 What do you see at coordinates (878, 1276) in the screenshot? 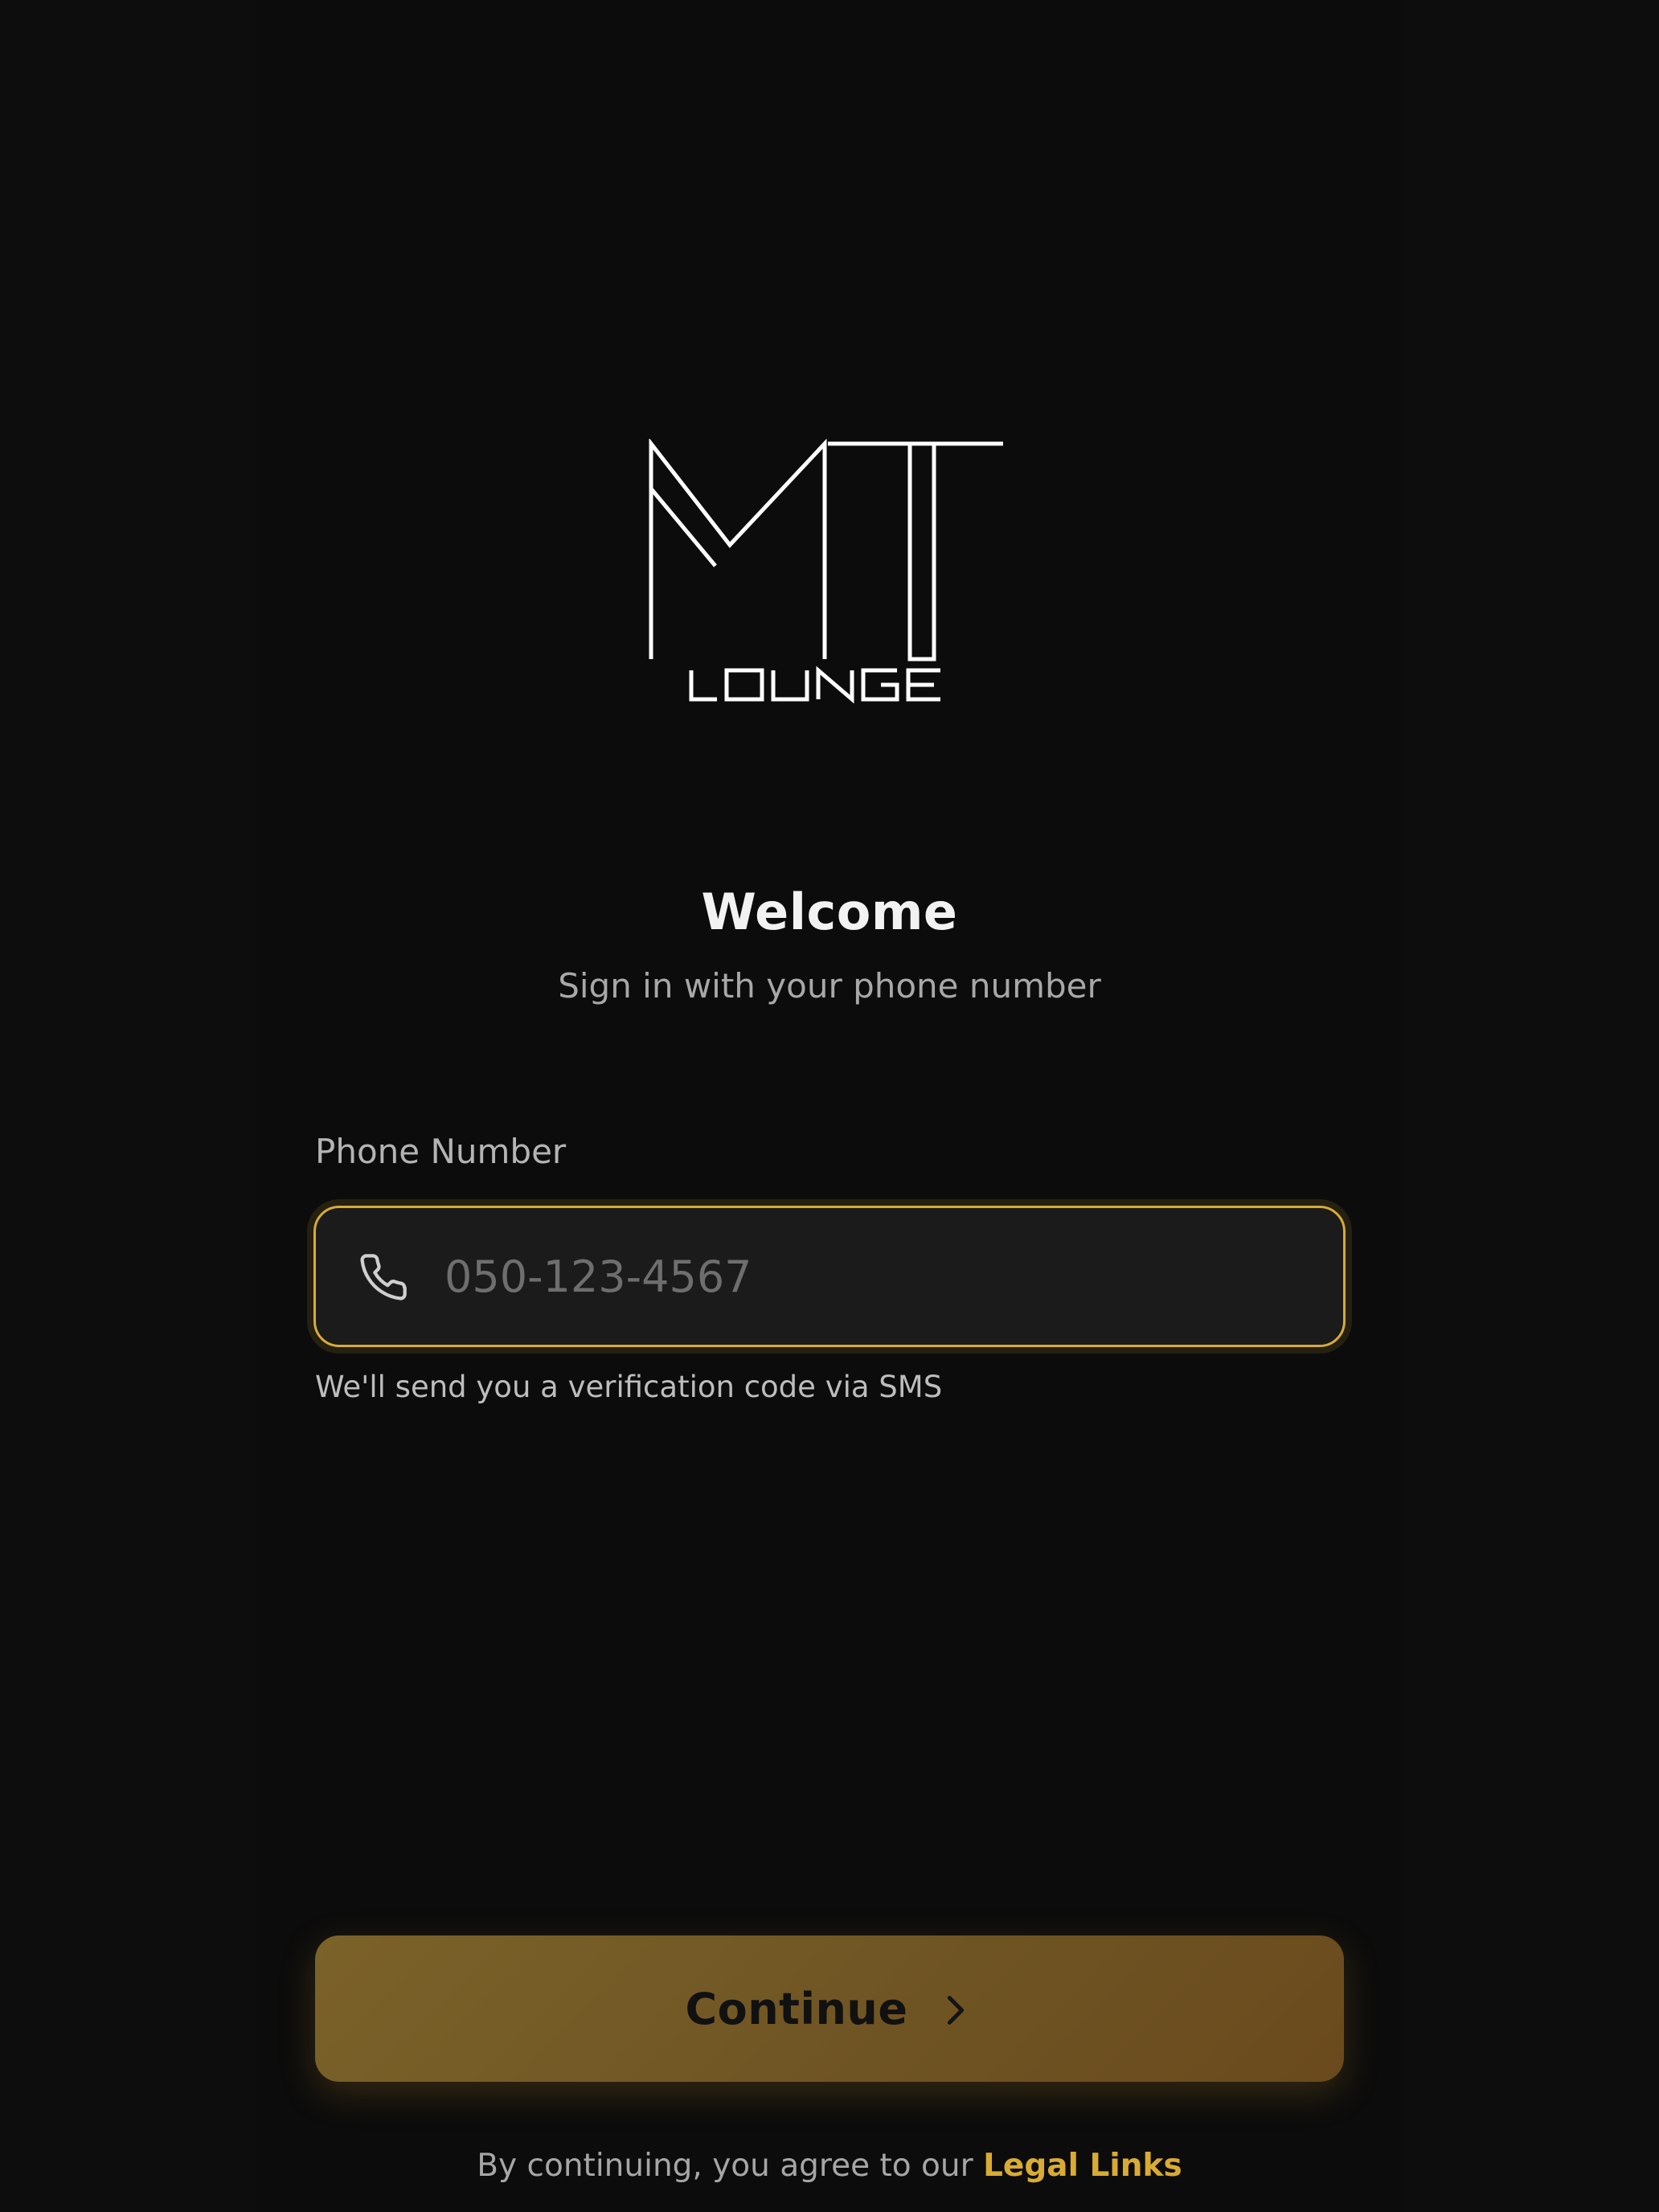
I see `phone-input` at bounding box center [878, 1276].